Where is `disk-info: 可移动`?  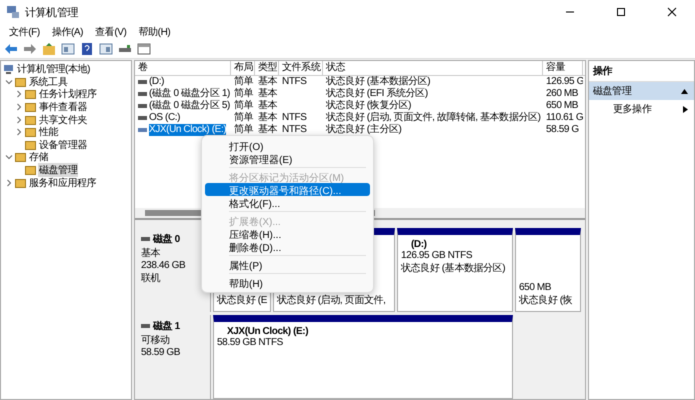 disk-info: 可移动 is located at coordinates (156, 340).